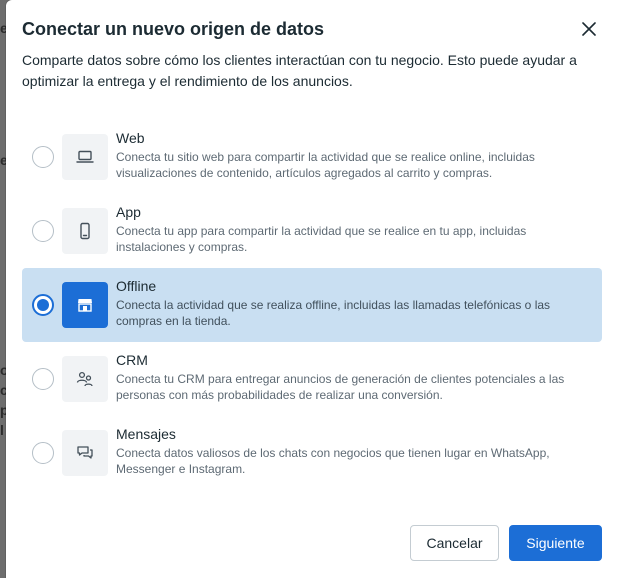 The width and height of the screenshot is (617, 578). I want to click on next-button: Siguiente, so click(555, 543).